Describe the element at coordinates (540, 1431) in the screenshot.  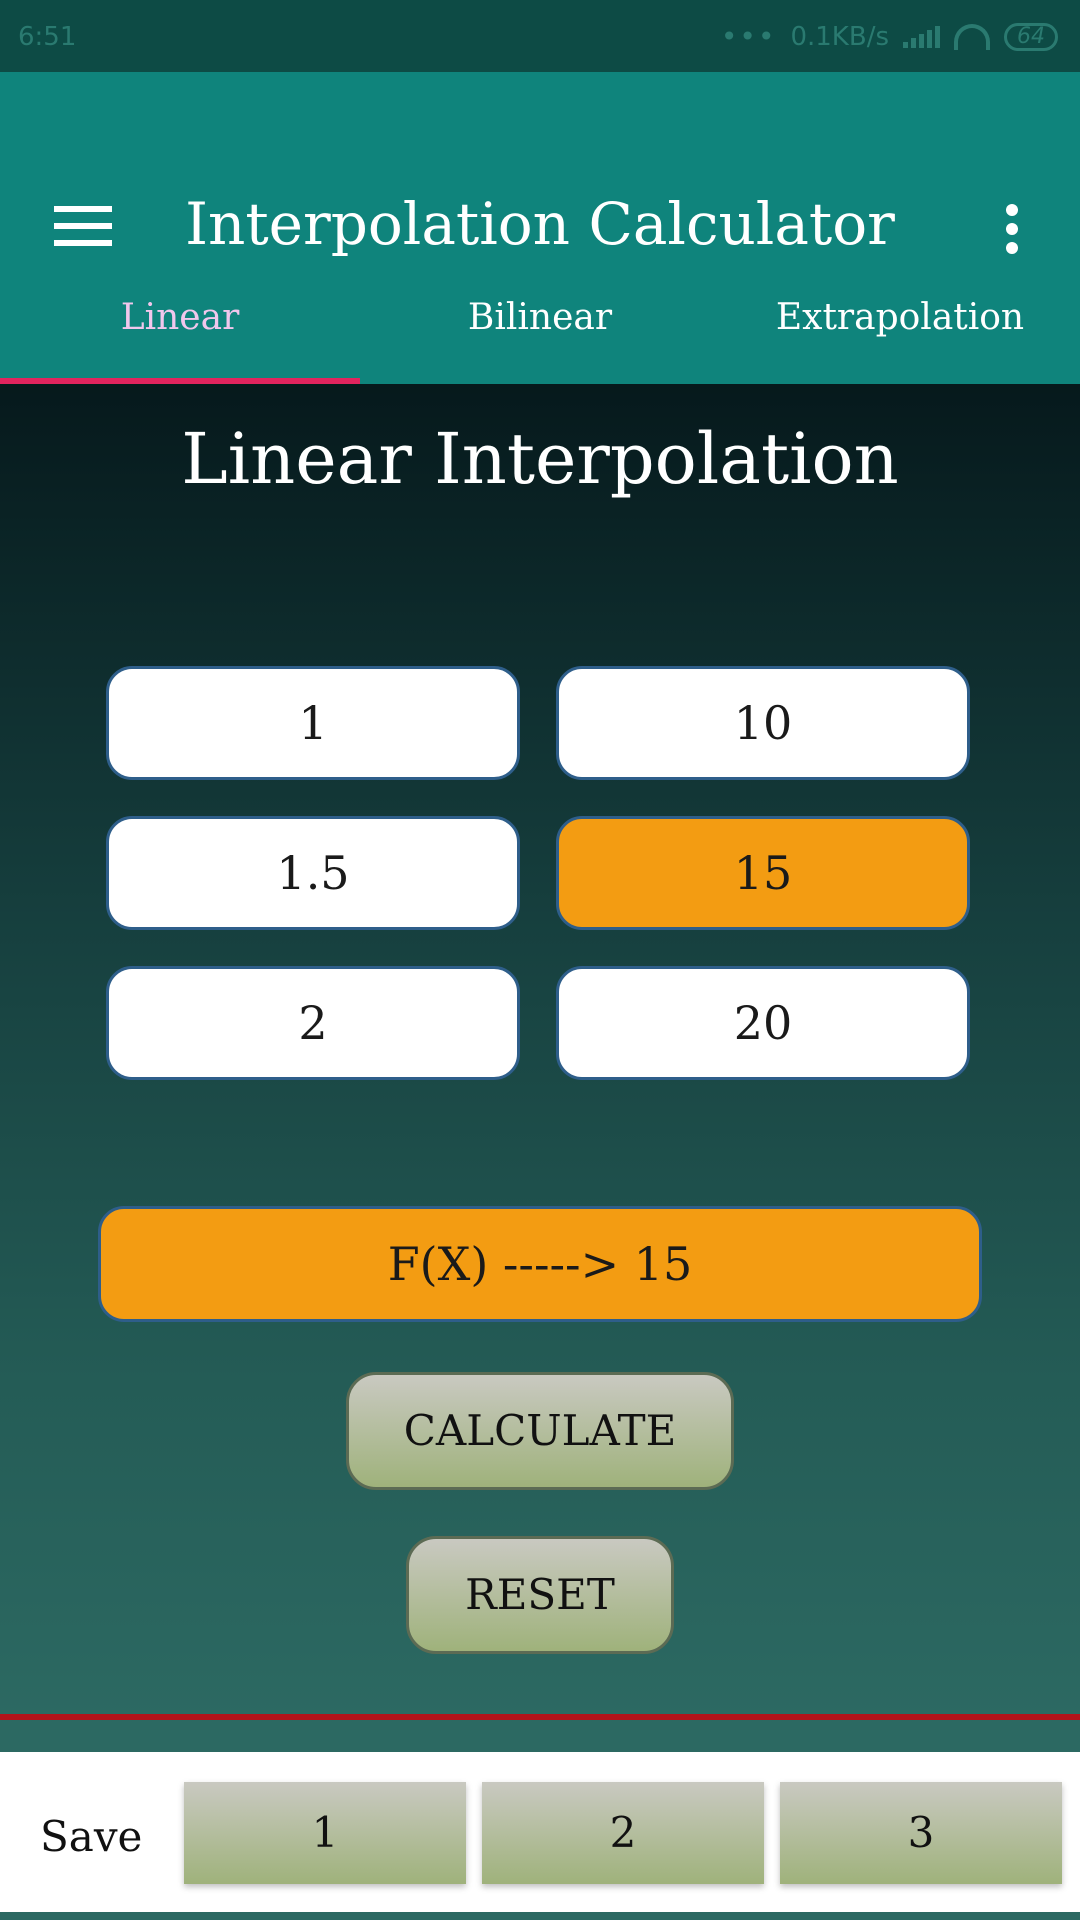
I see `calculate-button: CALCULATE` at that location.